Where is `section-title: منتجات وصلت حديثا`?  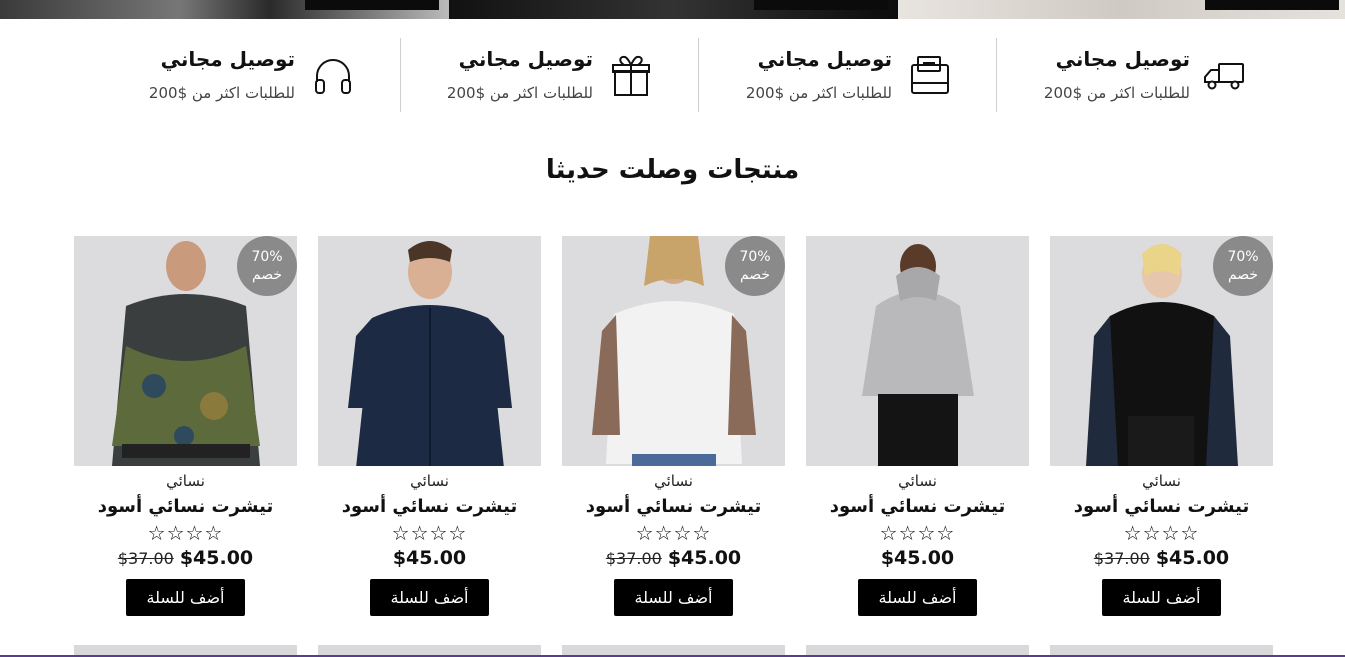
section-title: منتجات وصلت حديثا is located at coordinates (672, 170).